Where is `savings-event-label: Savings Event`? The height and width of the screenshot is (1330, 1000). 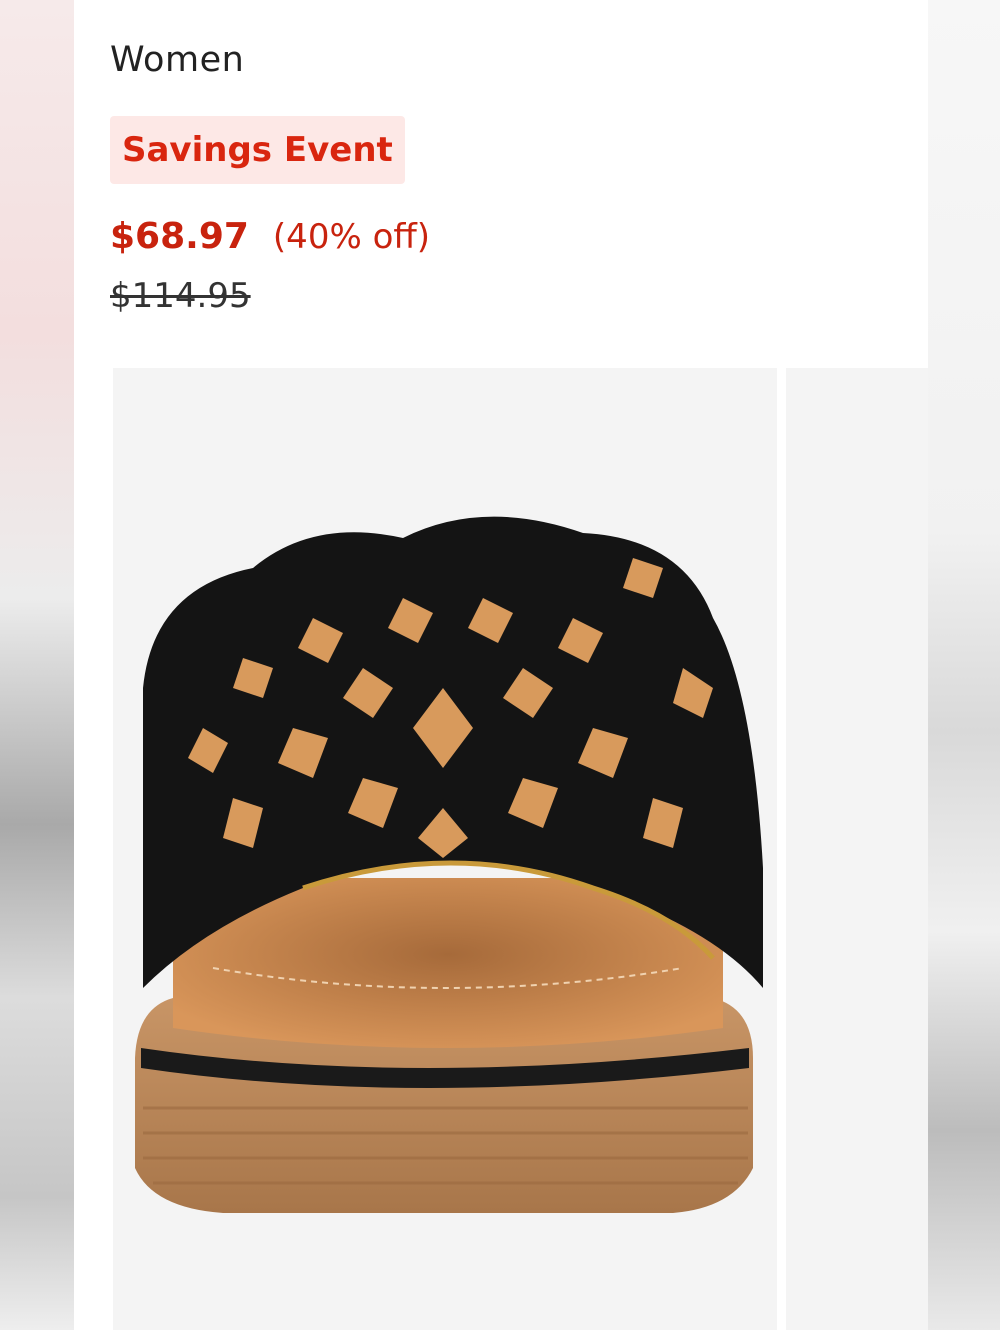 savings-event-label: Savings Event is located at coordinates (257, 150).